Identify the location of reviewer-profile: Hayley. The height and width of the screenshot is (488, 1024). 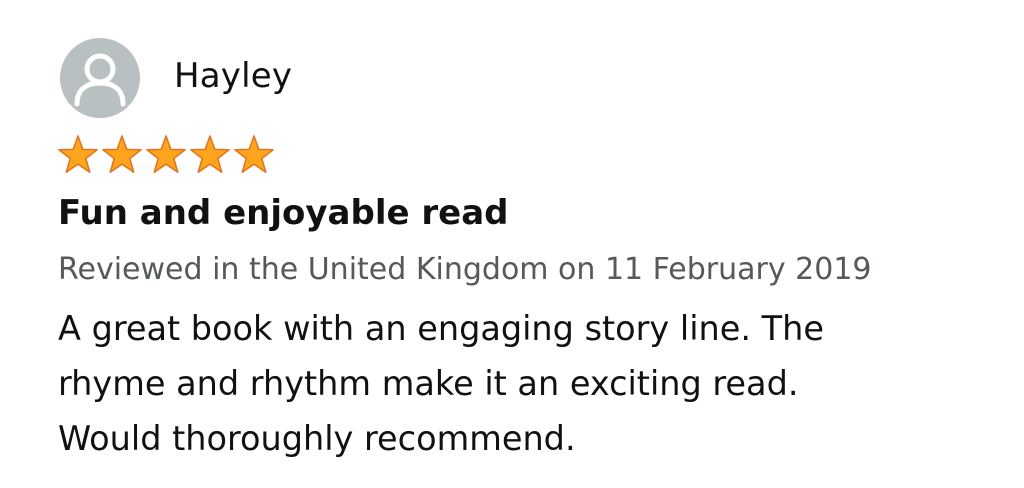
(176, 78).